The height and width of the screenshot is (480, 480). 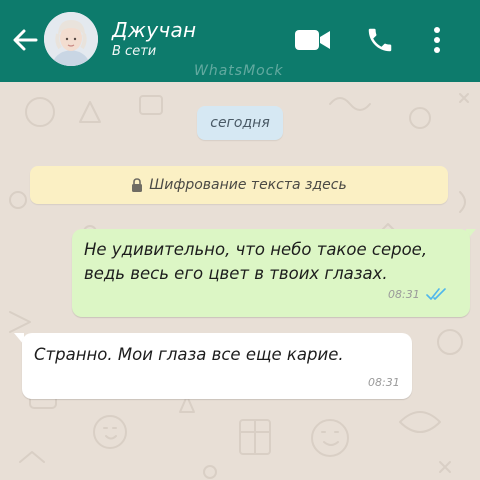 I want to click on voice-call-button, so click(x=380, y=40).